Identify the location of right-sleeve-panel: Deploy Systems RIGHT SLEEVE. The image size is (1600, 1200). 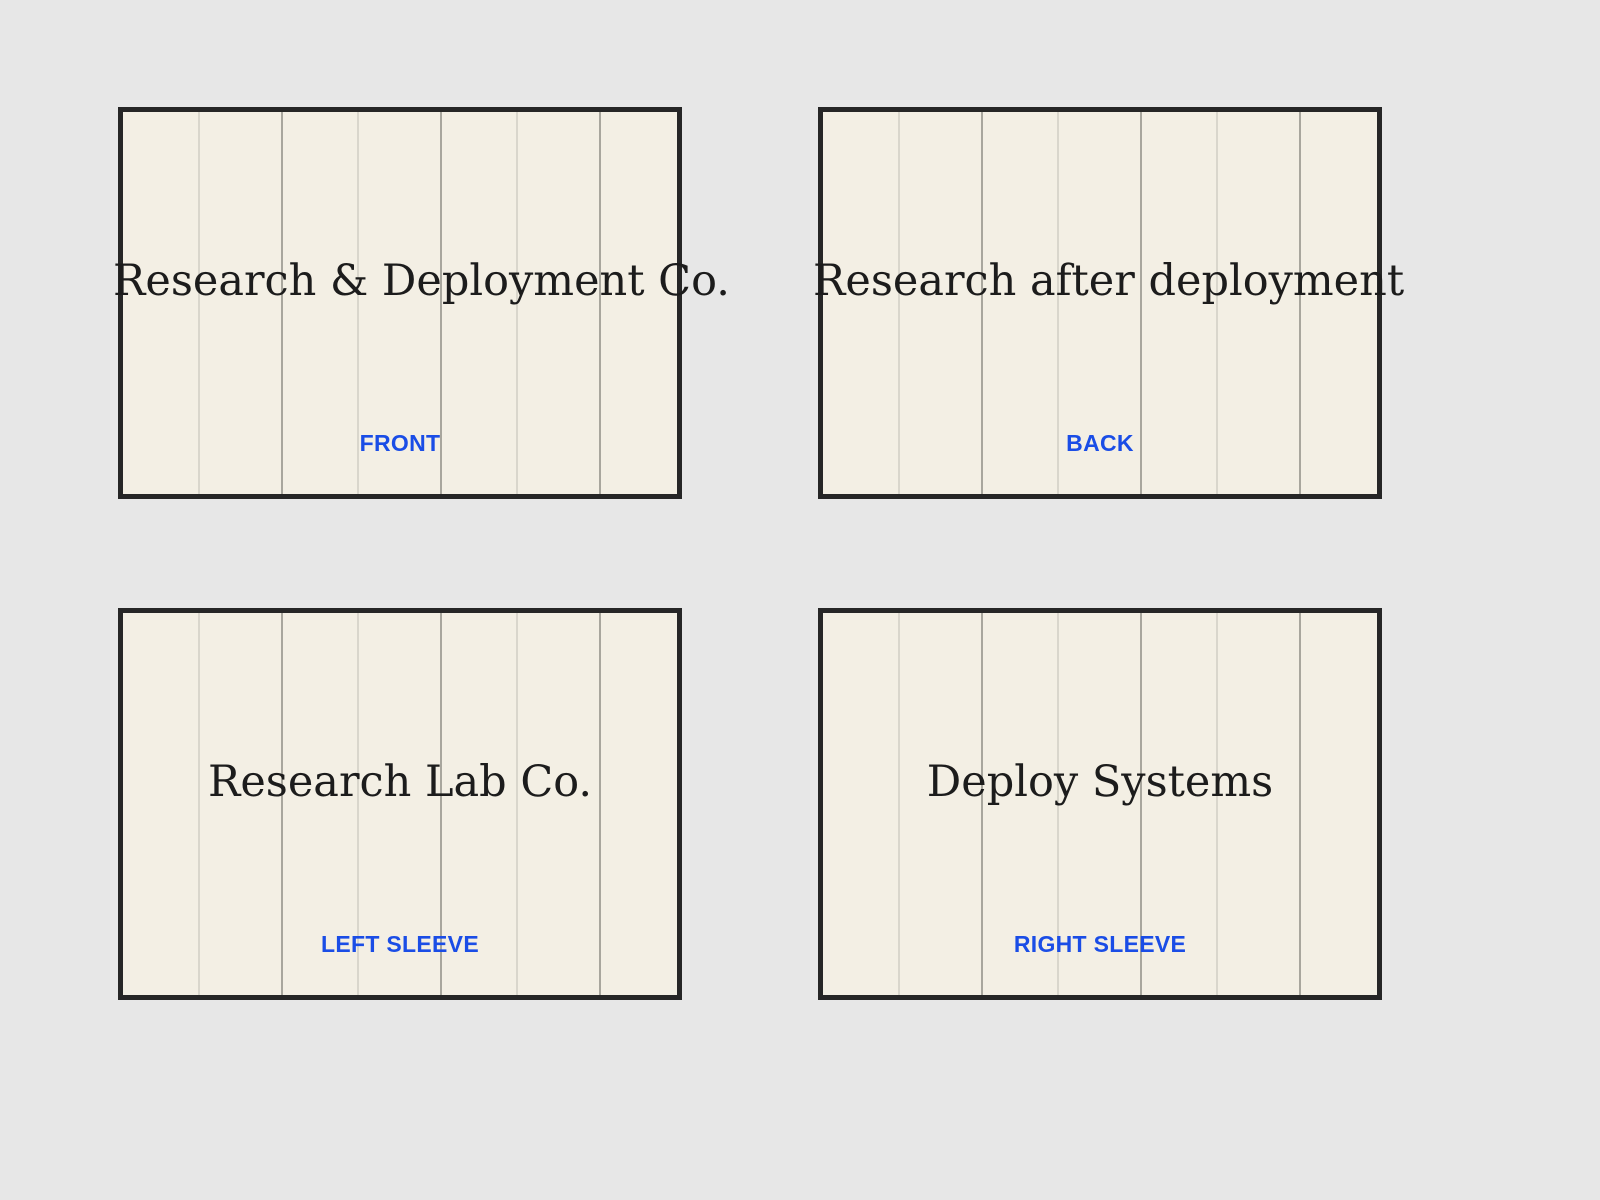
(1100, 804).